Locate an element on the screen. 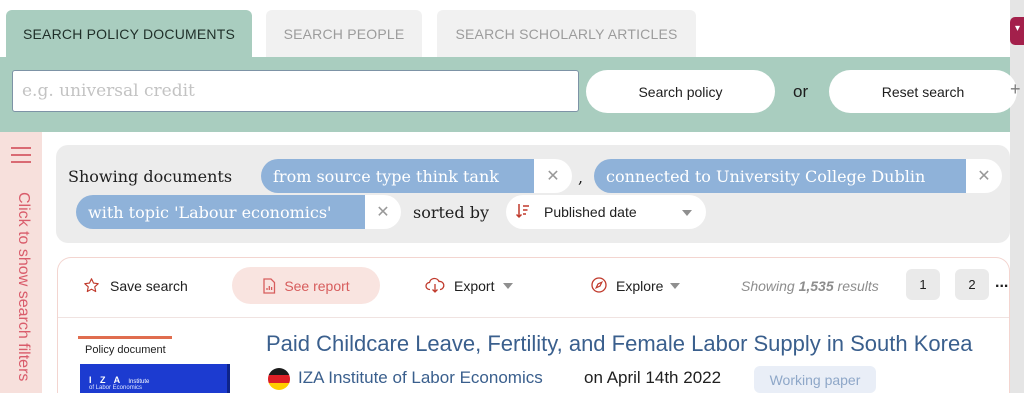 The height and width of the screenshot is (393, 1024). save-search-button: Save search is located at coordinates (149, 286).